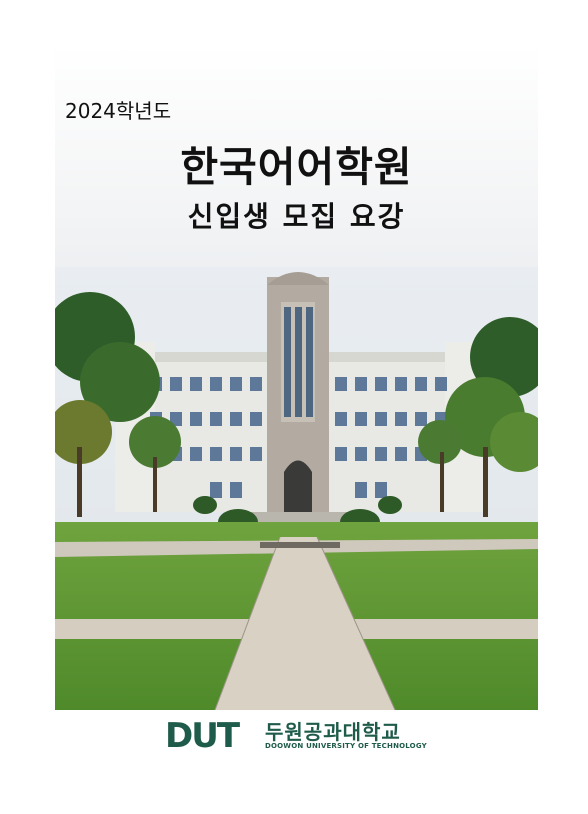 This screenshot has width=588, height=814. I want to click on page-title: 한국어어학원, so click(296, 167).